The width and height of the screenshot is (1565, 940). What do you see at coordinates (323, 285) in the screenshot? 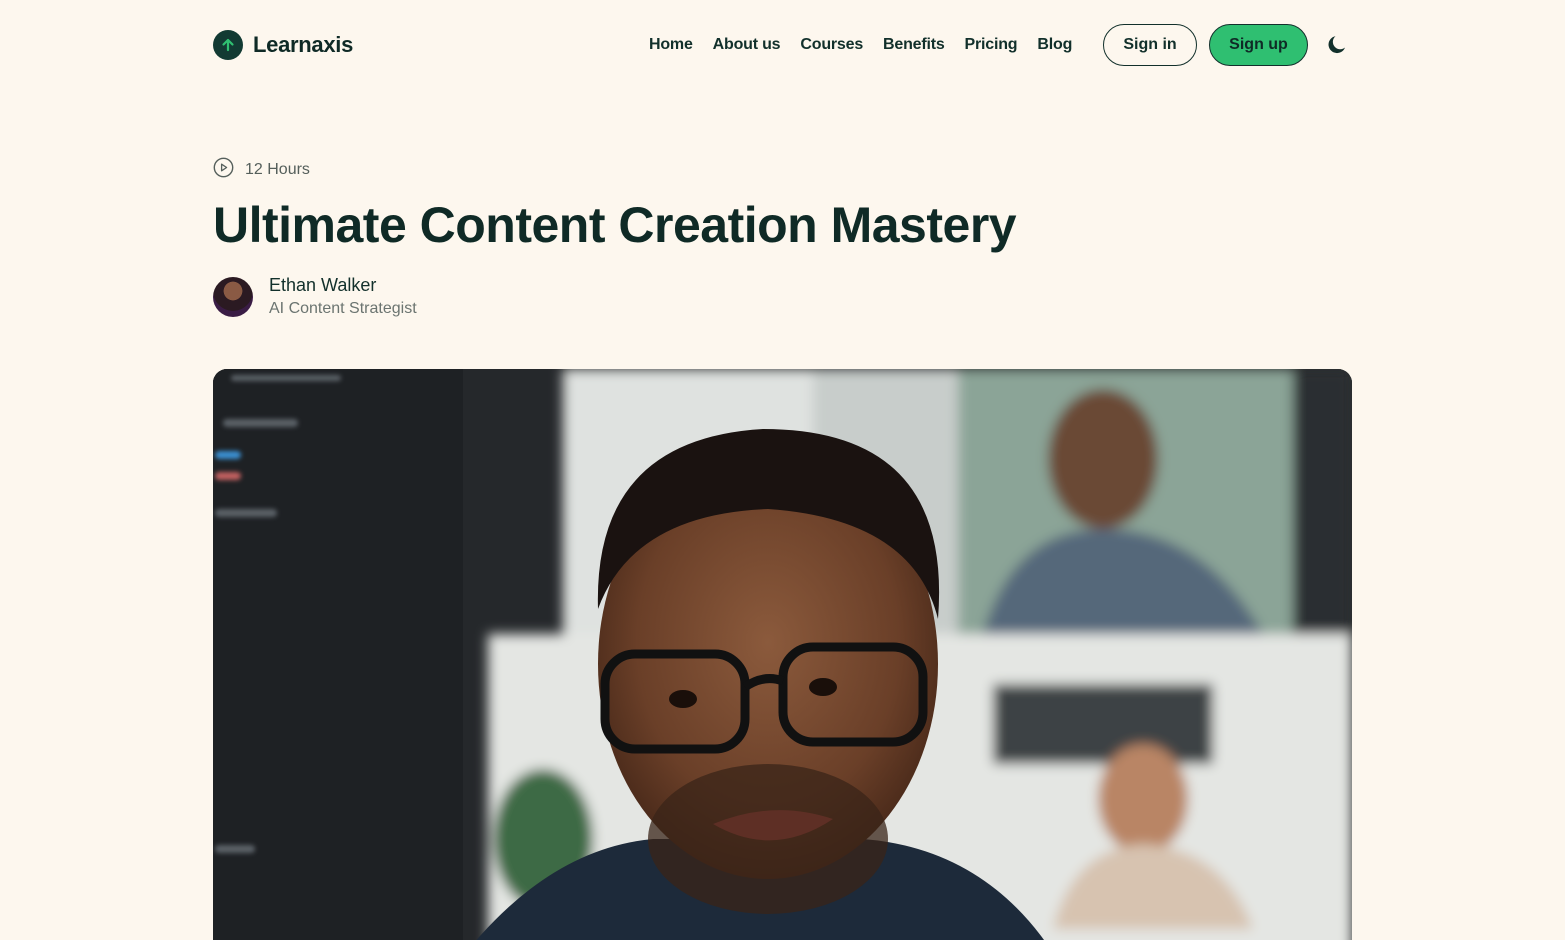
I see `author-name: Ethan Walker` at bounding box center [323, 285].